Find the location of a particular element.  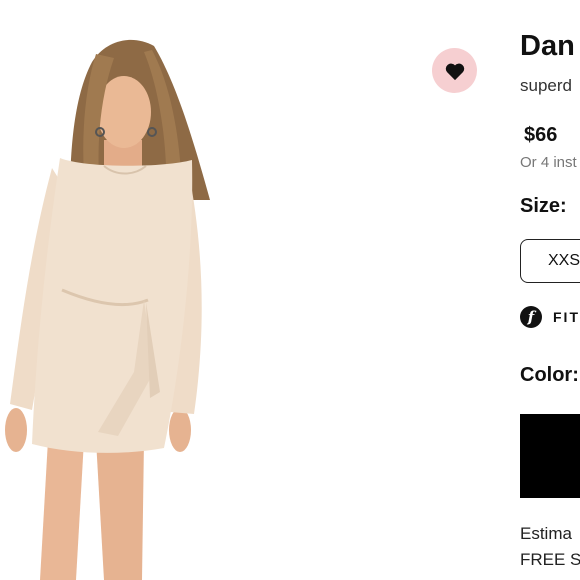

size-option-label: XXS is located at coordinates (564, 260).